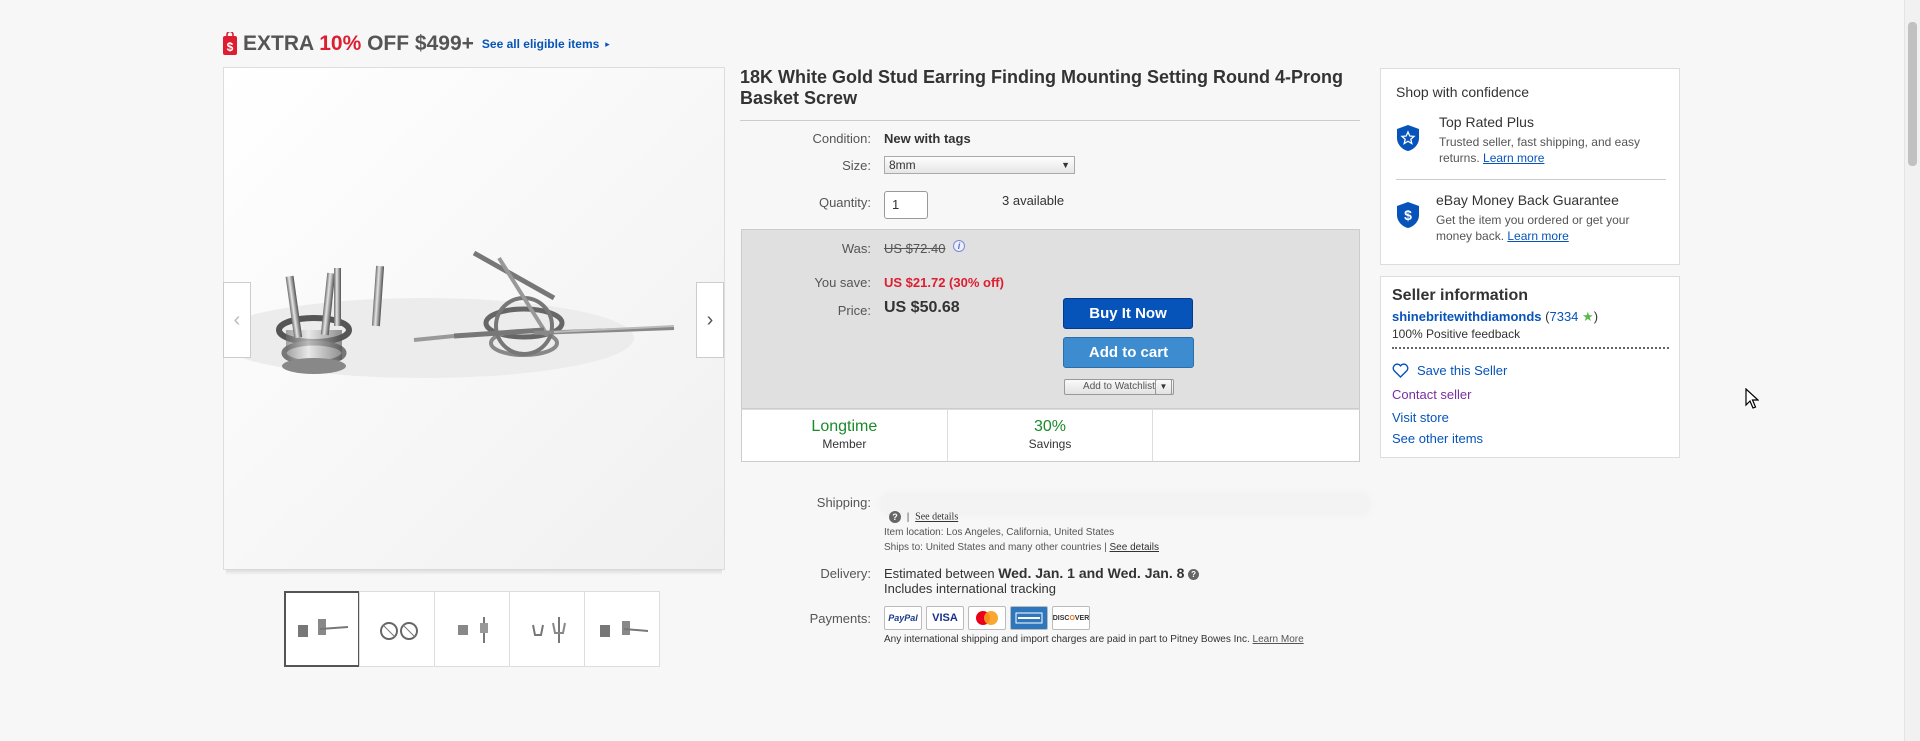  What do you see at coordinates (1256, 435) in the screenshot?
I see `stat-empty` at bounding box center [1256, 435].